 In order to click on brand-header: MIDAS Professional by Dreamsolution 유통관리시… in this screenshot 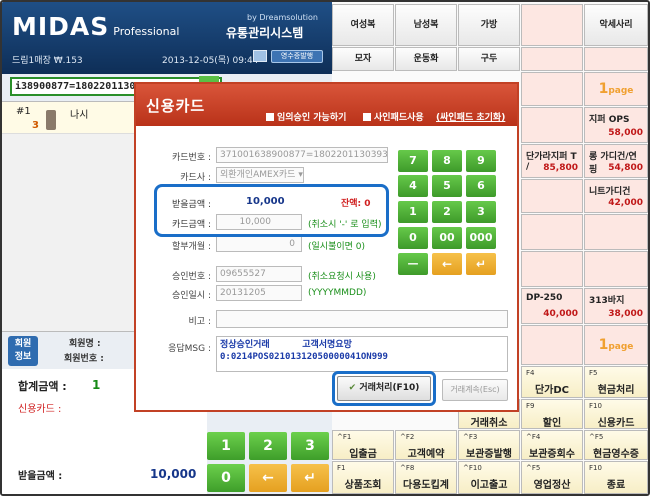, I will do `click(167, 38)`.